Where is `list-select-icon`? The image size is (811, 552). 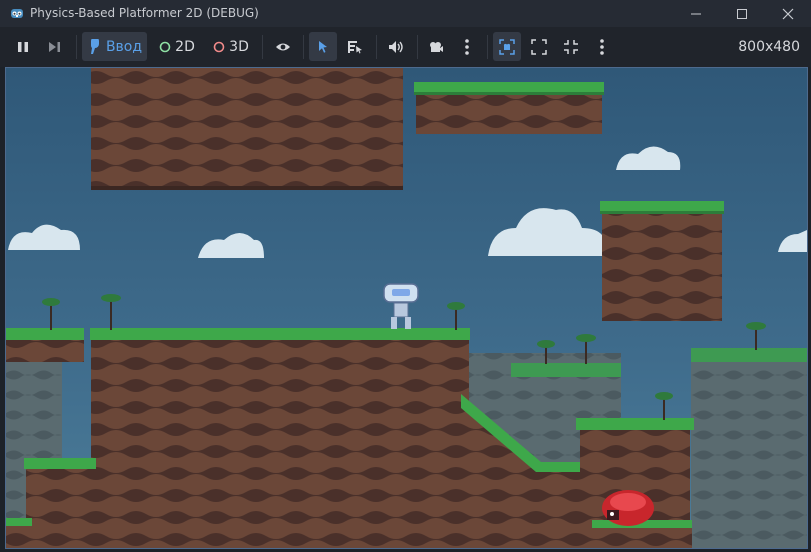 list-select-icon is located at coordinates (355, 46).